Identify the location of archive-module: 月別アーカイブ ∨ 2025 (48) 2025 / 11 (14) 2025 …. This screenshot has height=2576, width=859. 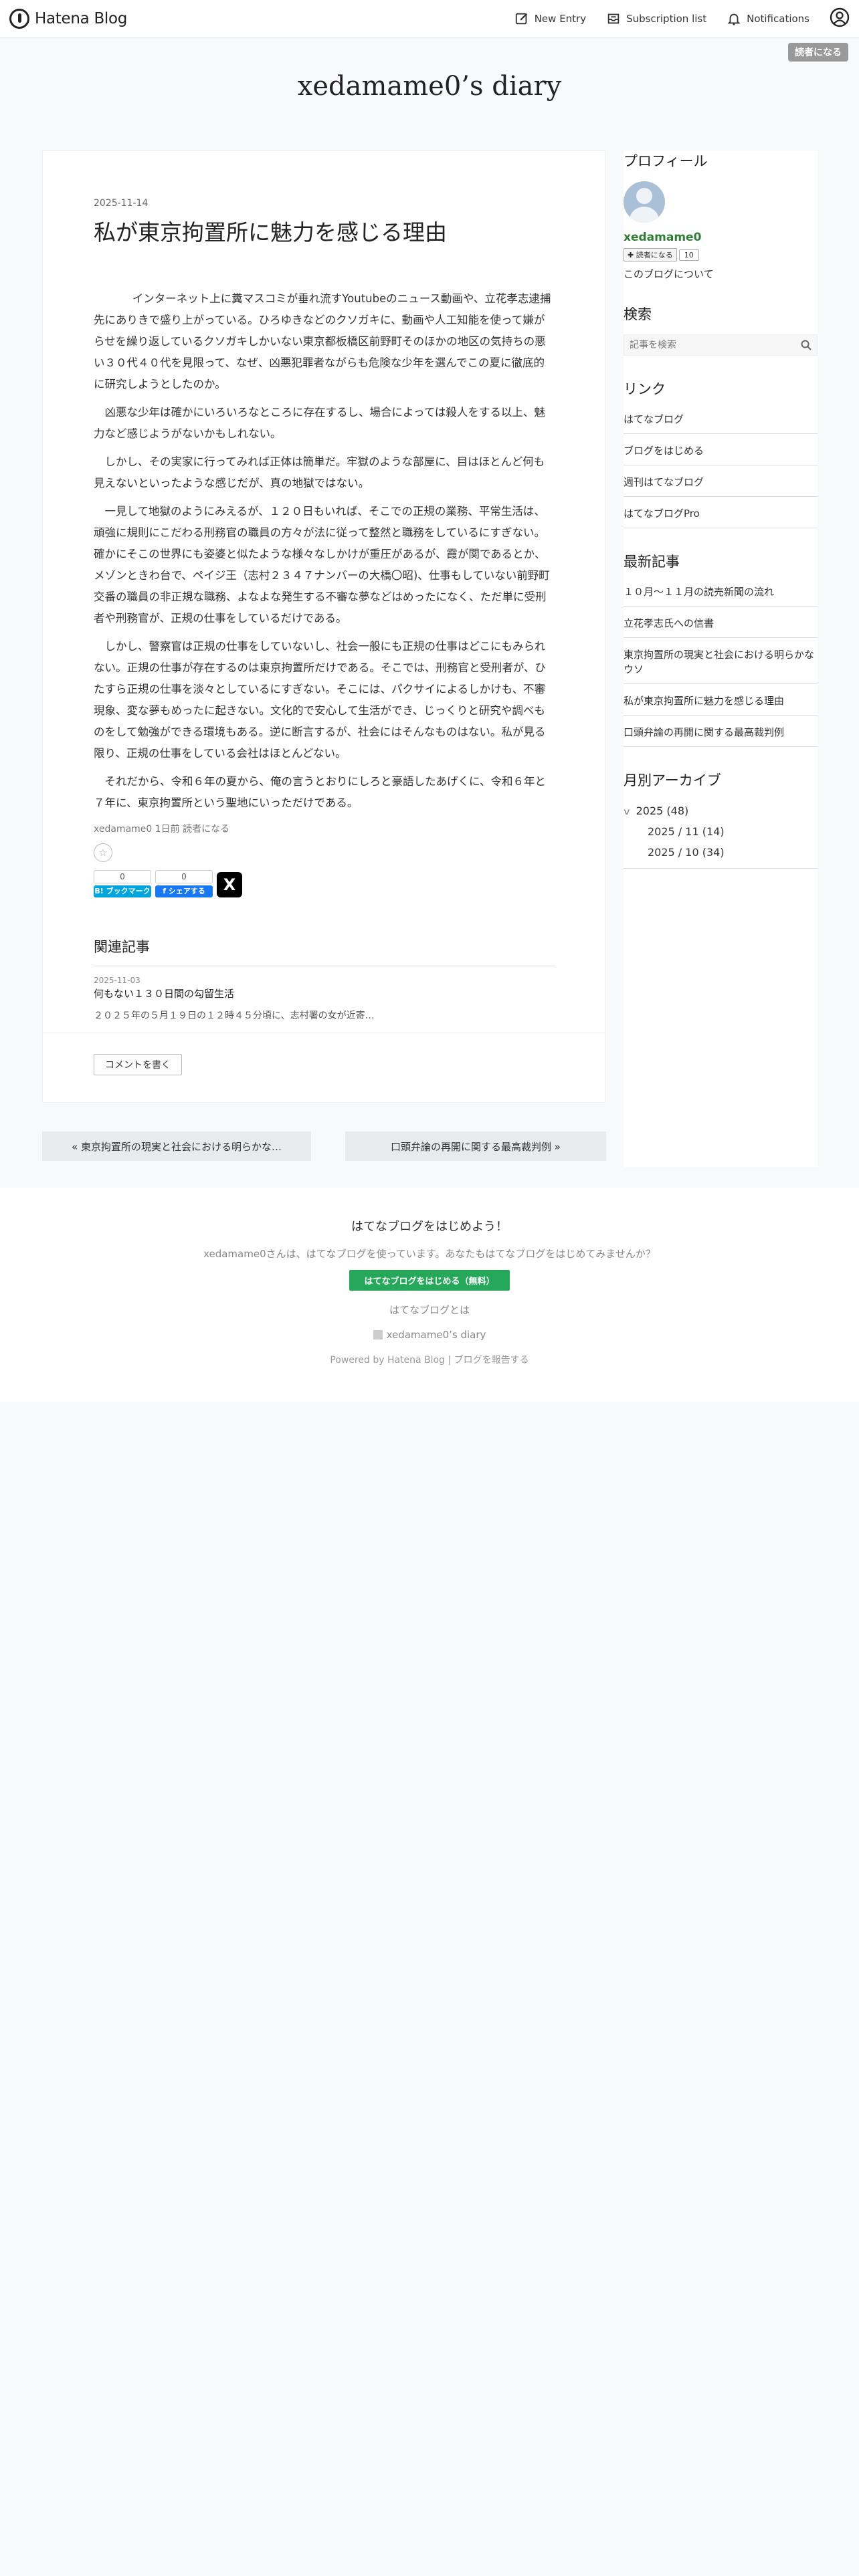
(720, 820).